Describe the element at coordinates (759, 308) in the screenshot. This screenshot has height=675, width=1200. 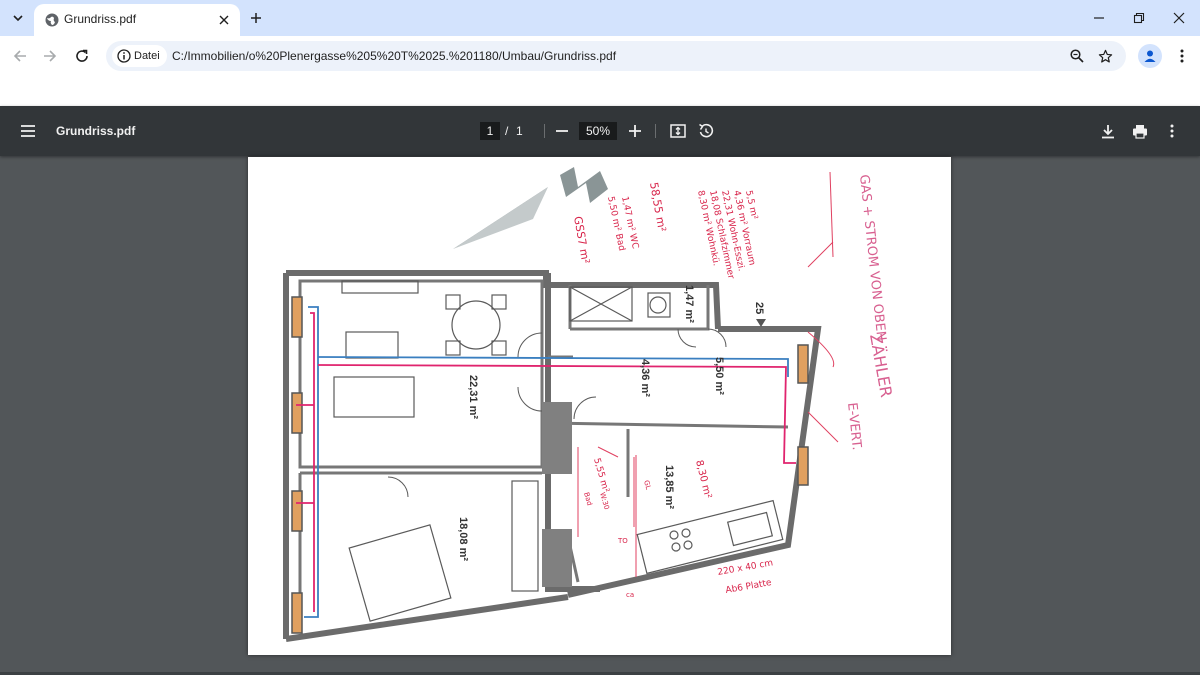
I see `stair-label: 25` at that location.